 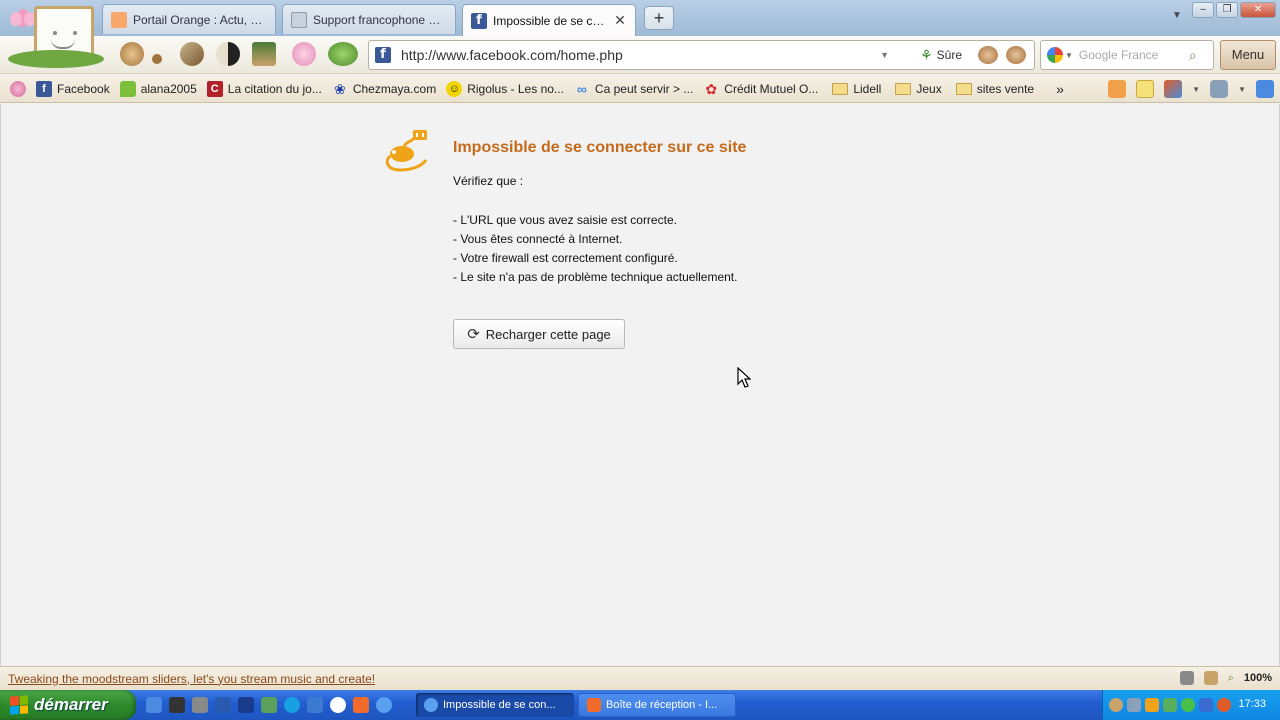 I want to click on theme-logo, so click(x=56, y=36).